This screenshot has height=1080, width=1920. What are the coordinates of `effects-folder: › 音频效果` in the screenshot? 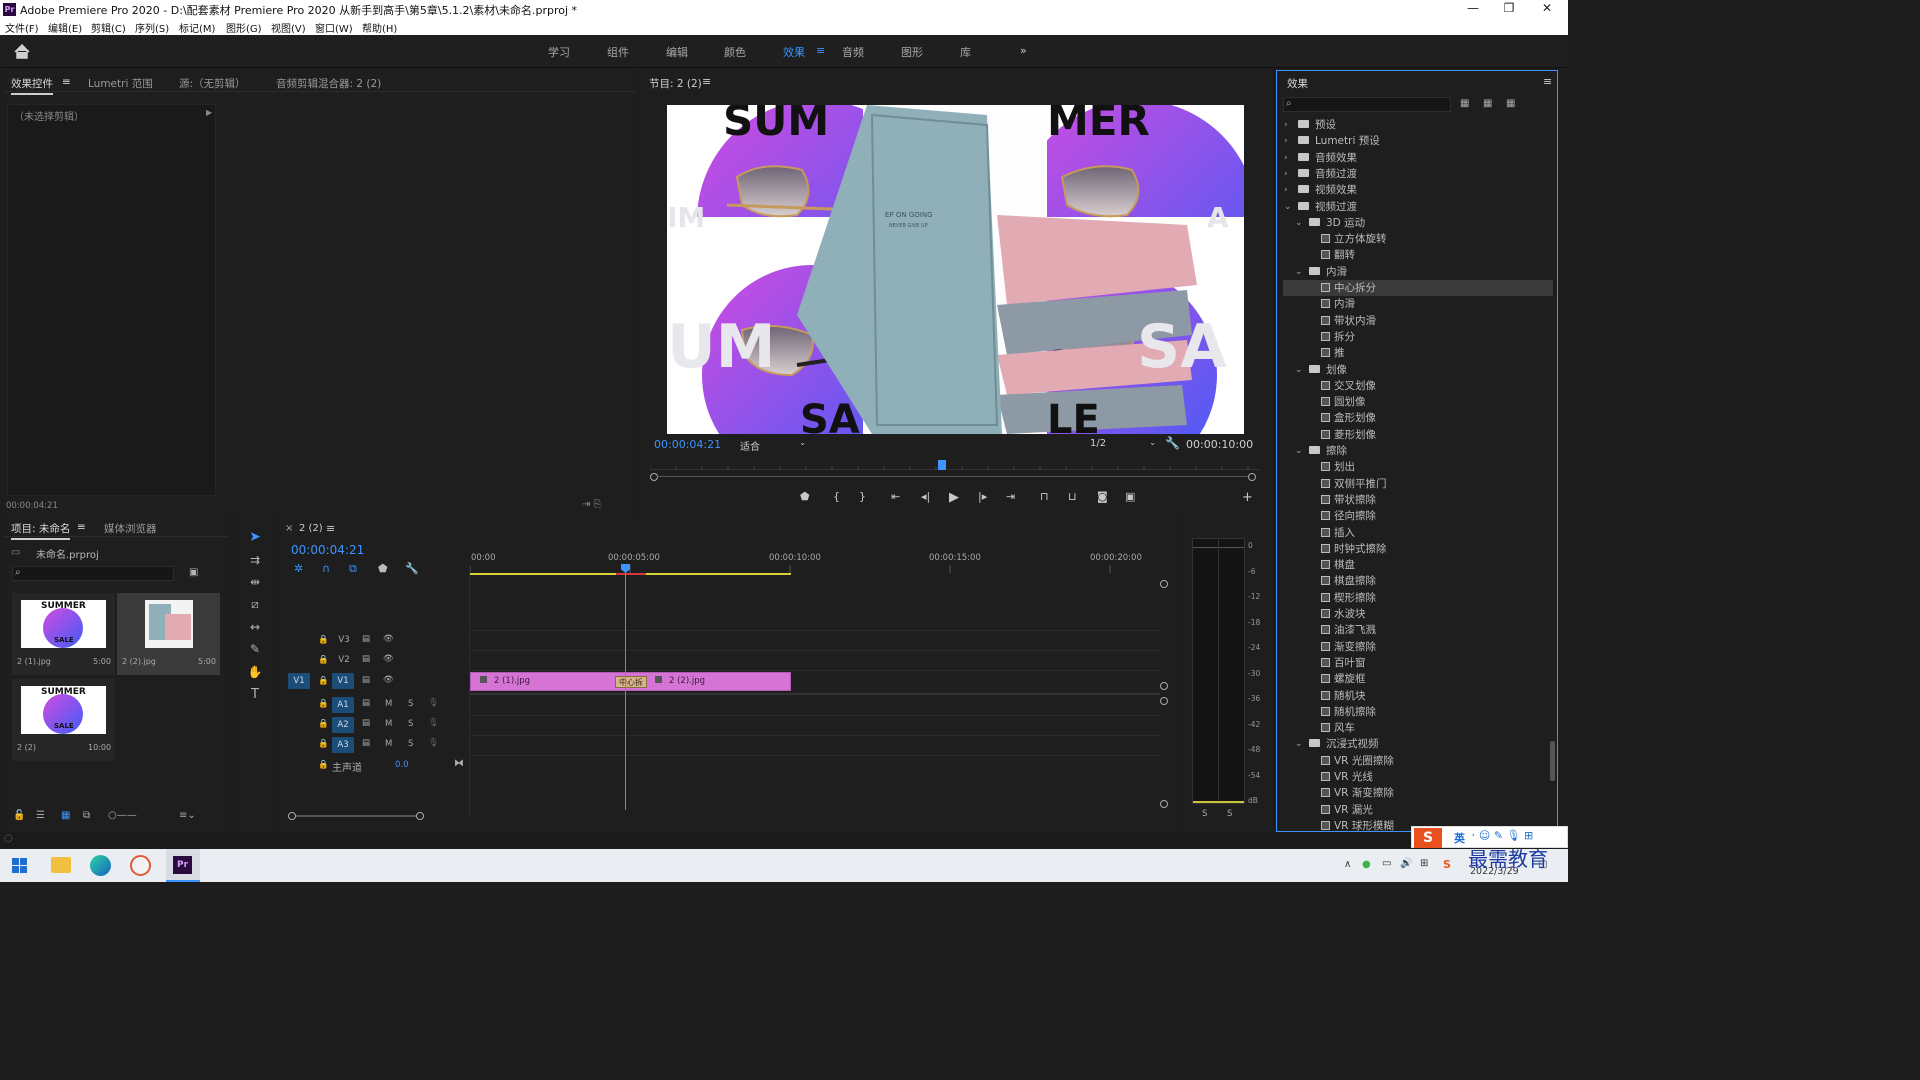 It's located at (1418, 158).